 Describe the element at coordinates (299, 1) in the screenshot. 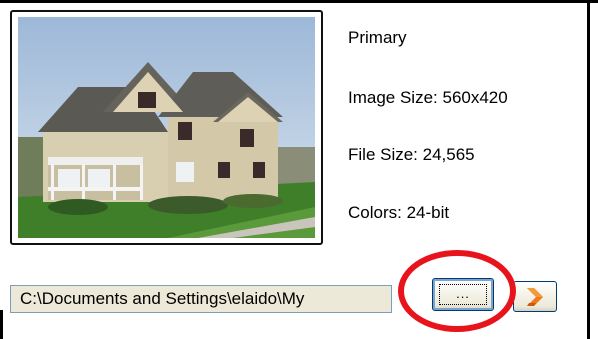

I see `window-border-top` at that location.